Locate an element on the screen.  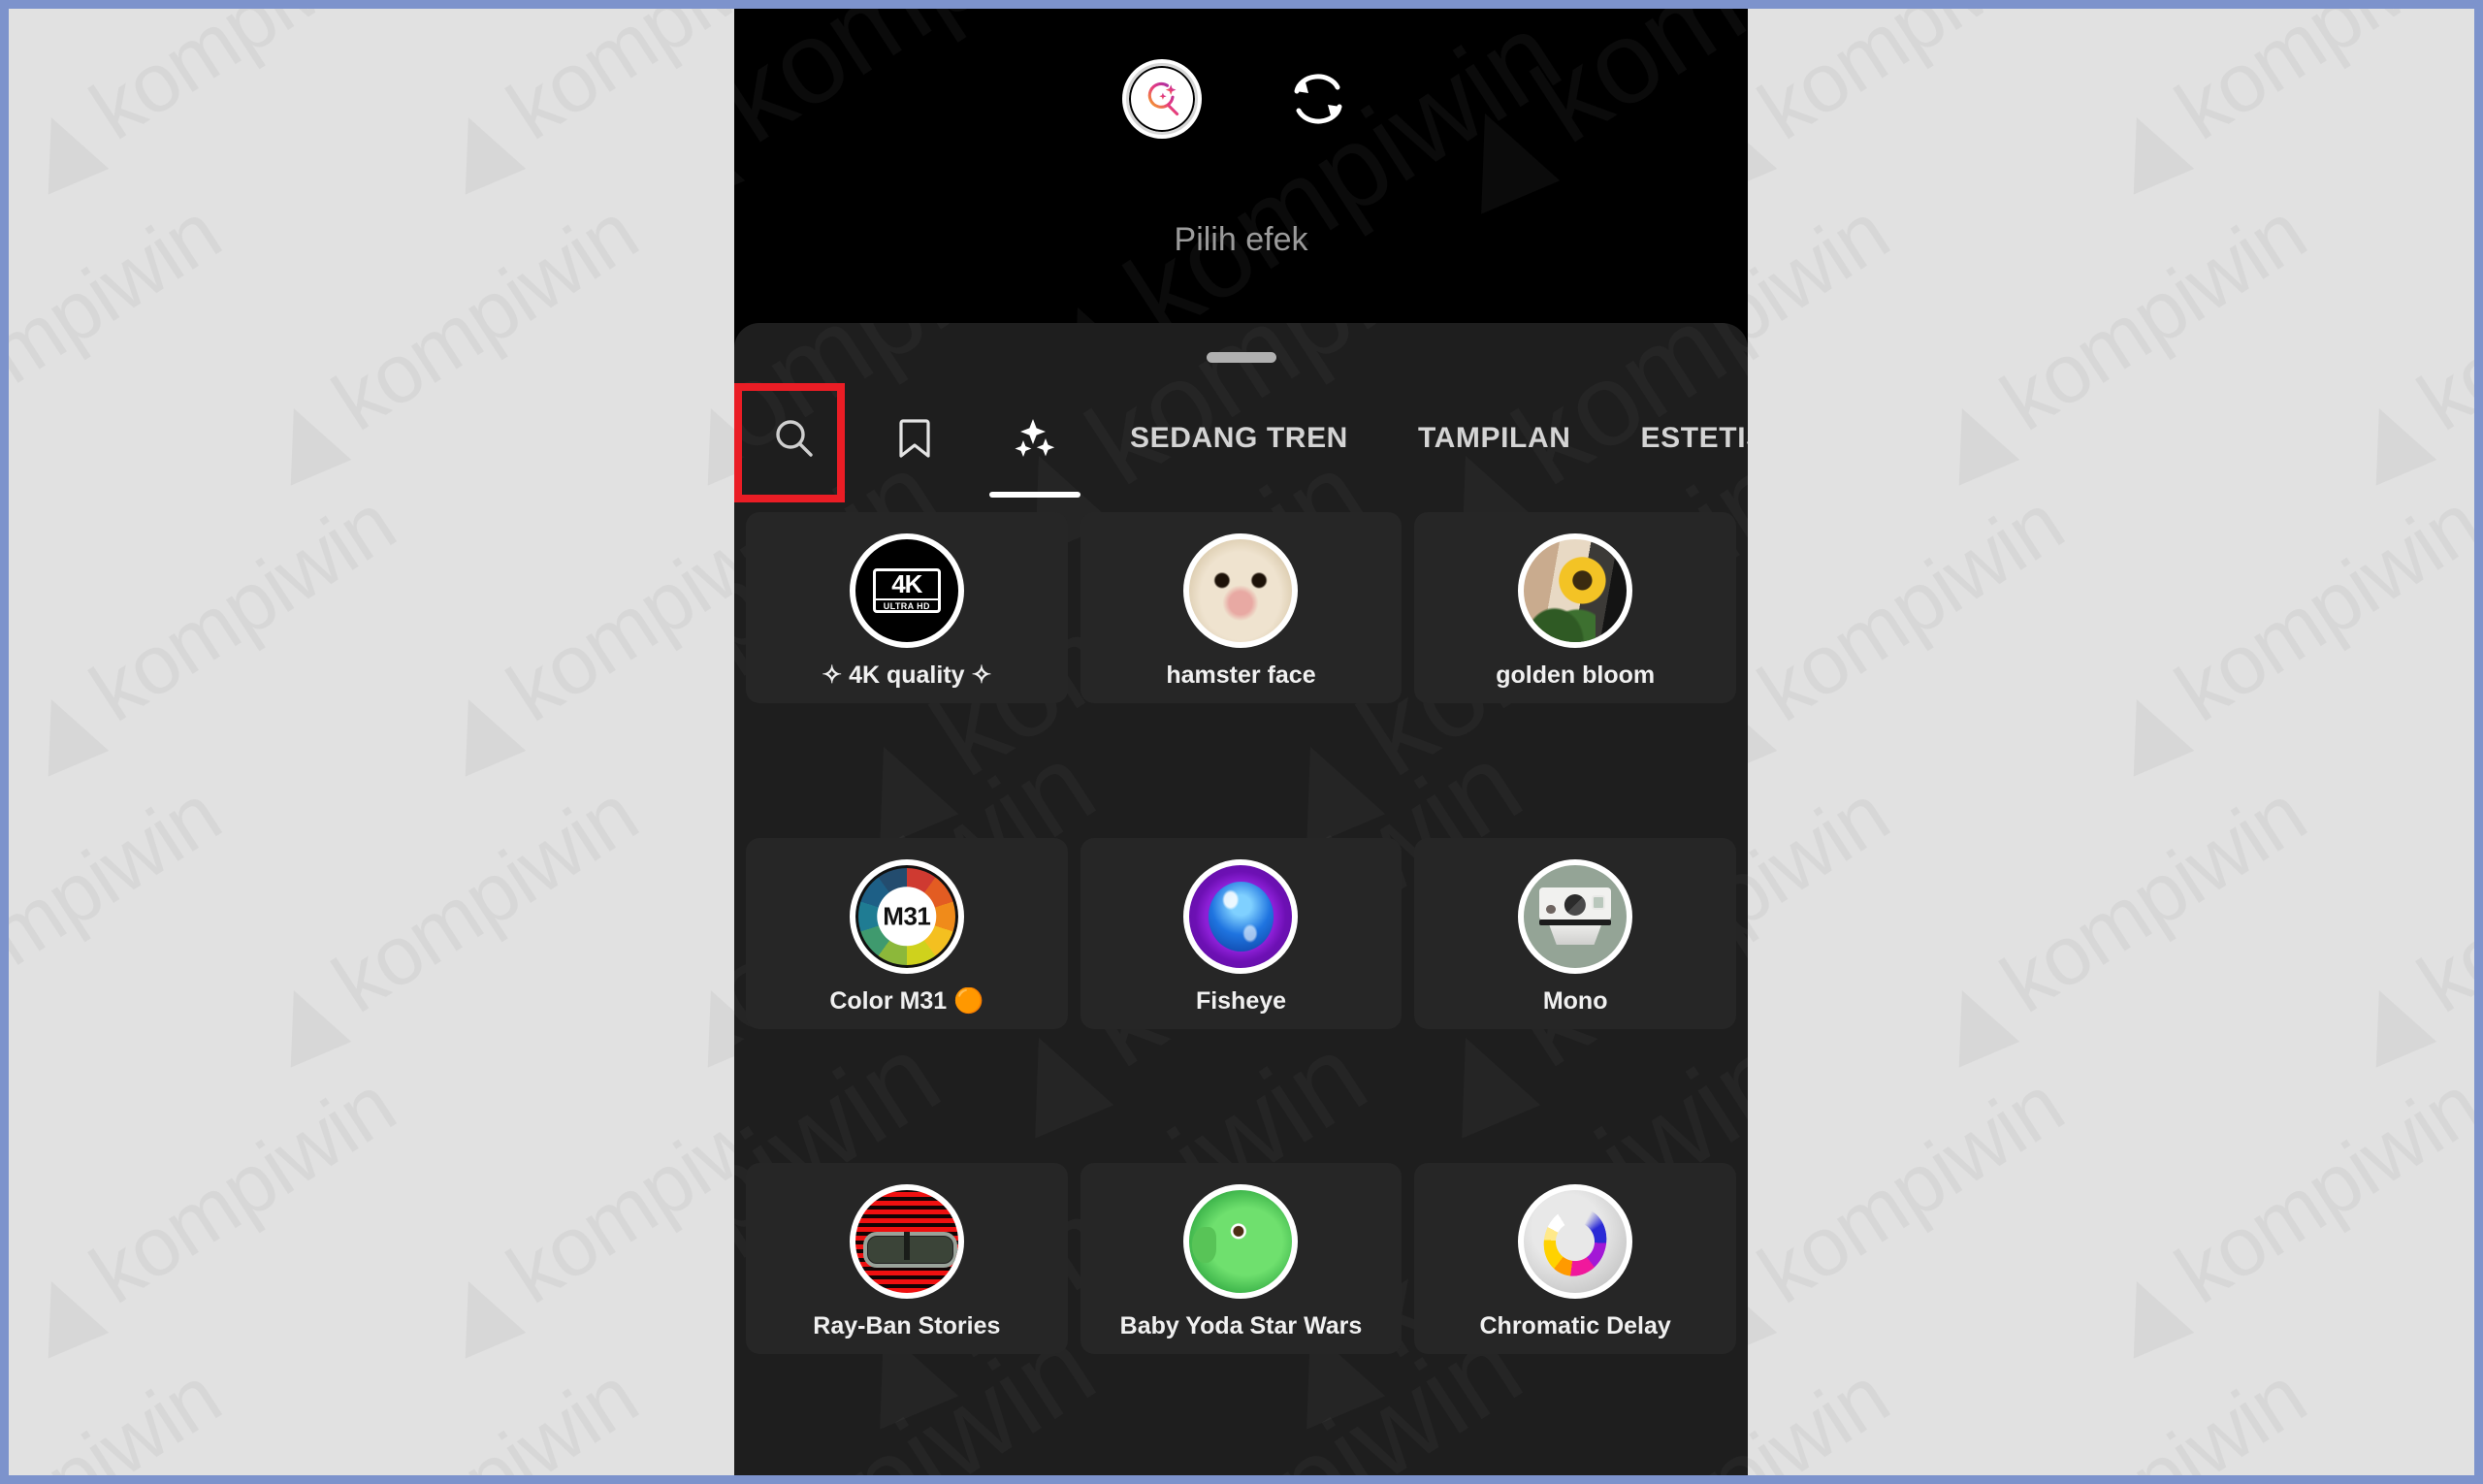
search-icon is located at coordinates (795, 438).